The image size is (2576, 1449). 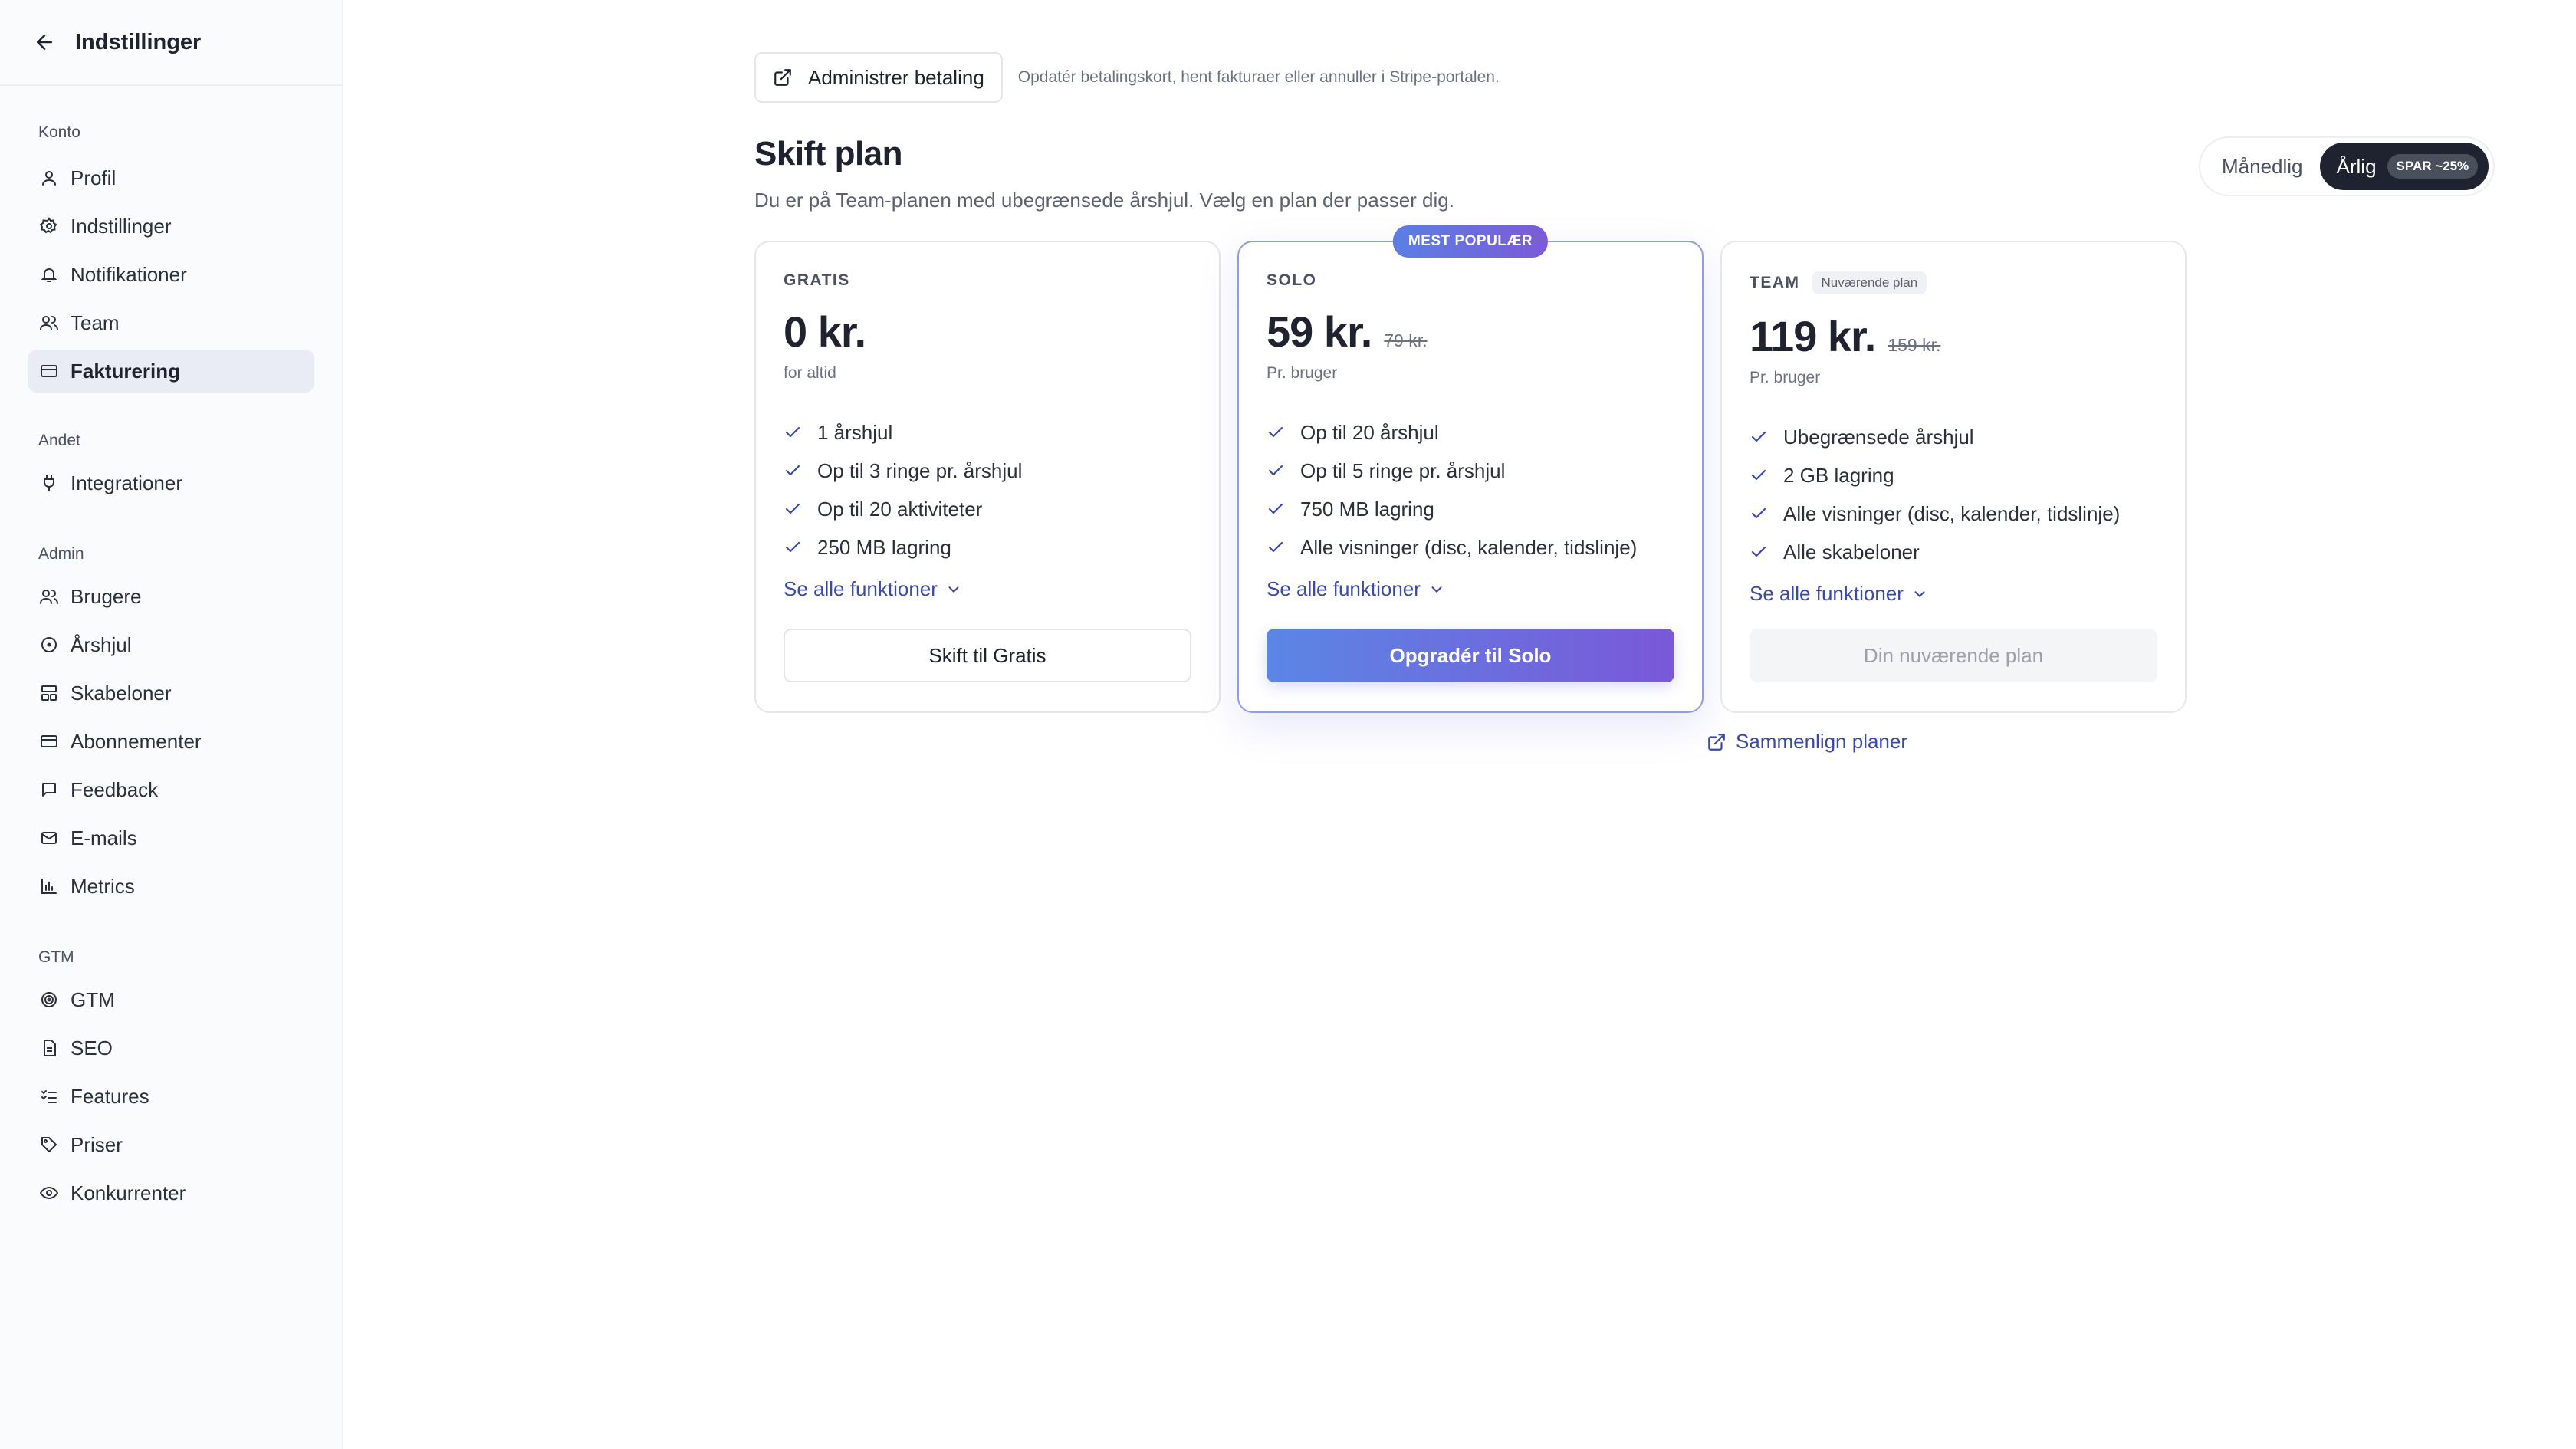 What do you see at coordinates (102, 644) in the screenshot?
I see `sidebar-item-label: Årshjul` at bounding box center [102, 644].